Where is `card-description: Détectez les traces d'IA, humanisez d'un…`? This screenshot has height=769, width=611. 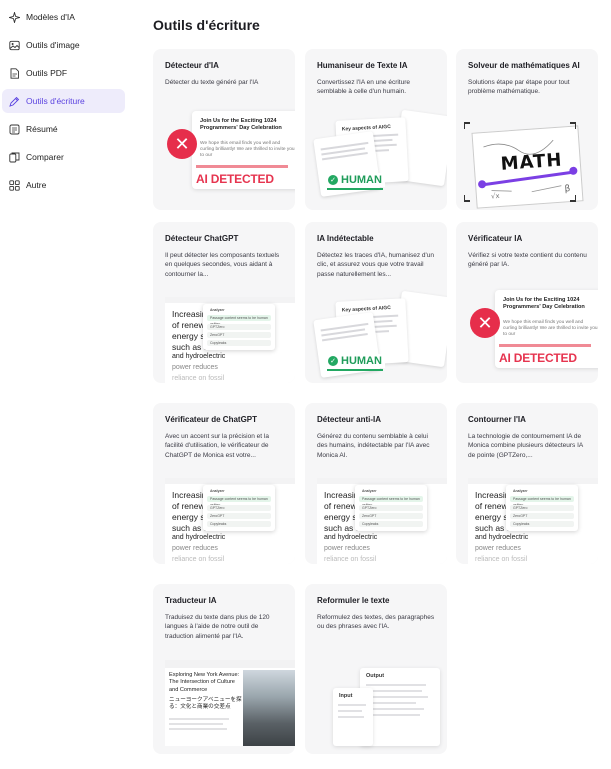
card-description: Détectez les traces d'IA, humanisez d'un… is located at coordinates (376, 265).